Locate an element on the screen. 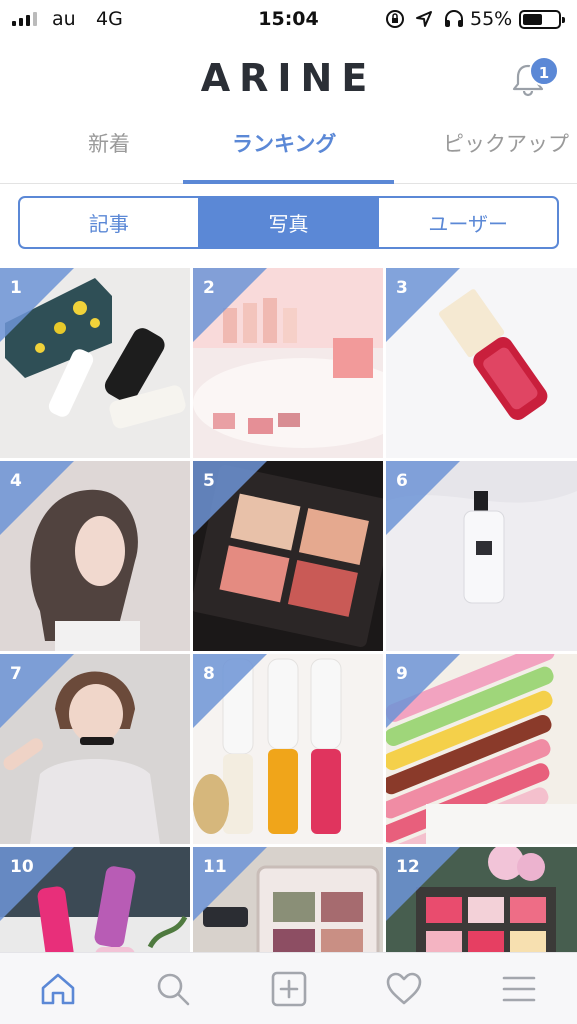 The width and height of the screenshot is (577, 1024). app-logo: ARINE is located at coordinates (288, 78).